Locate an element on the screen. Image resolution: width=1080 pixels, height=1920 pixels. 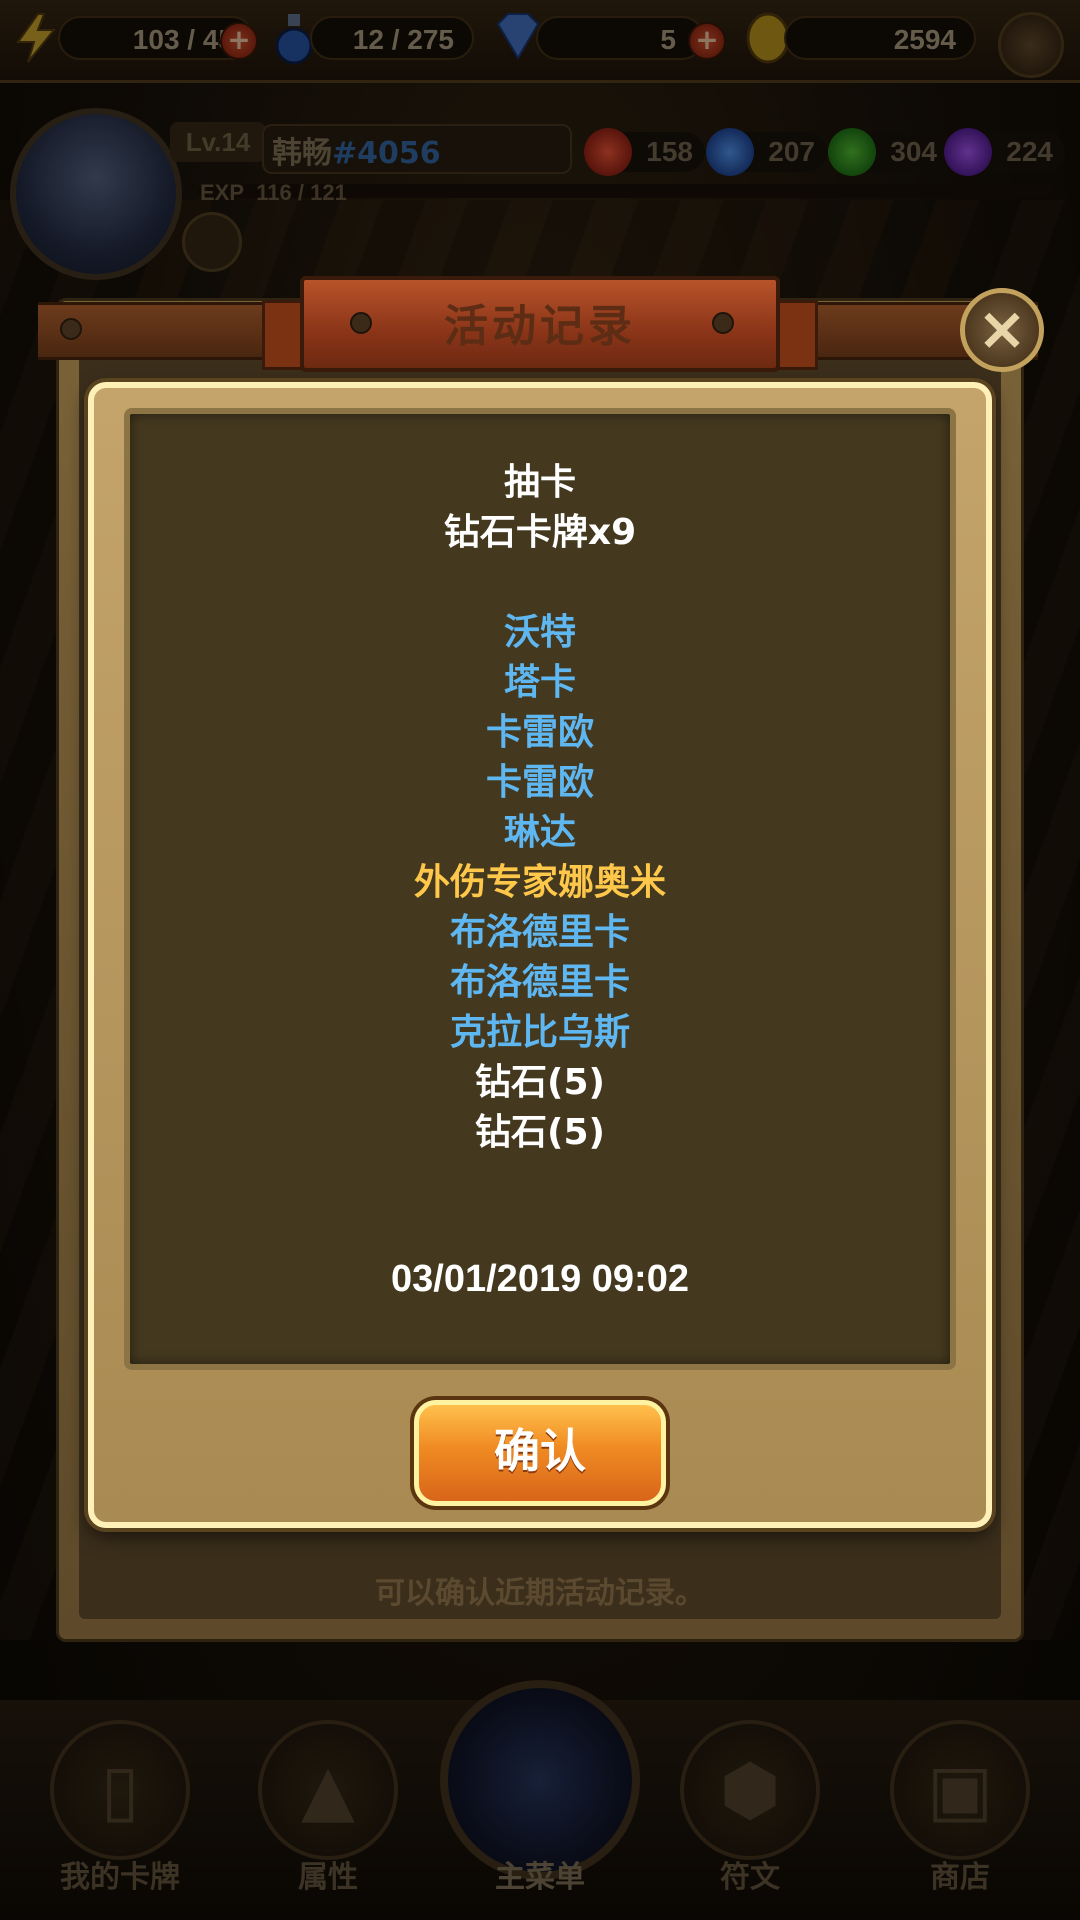
rivet-icon is located at coordinates (71, 329).